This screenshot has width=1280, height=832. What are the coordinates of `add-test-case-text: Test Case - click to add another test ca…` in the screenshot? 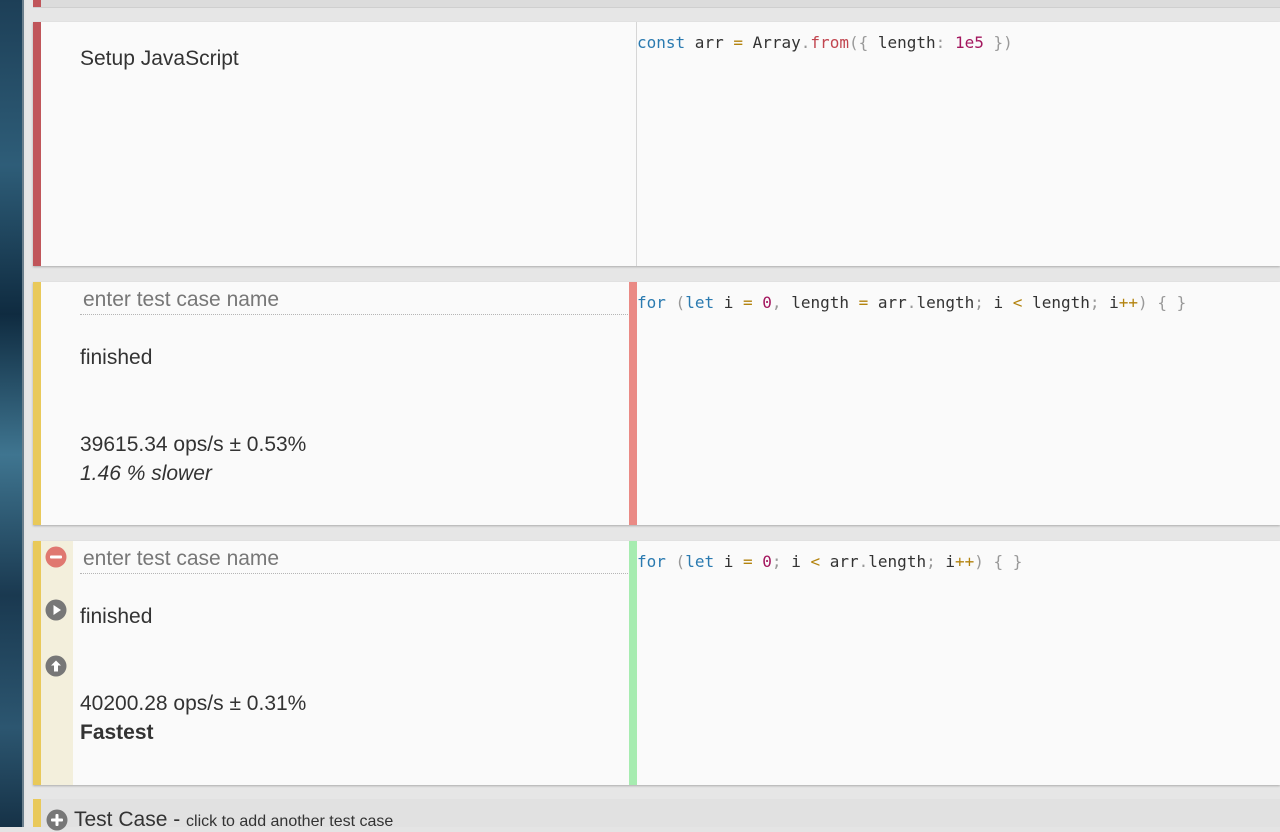 It's located at (233, 820).